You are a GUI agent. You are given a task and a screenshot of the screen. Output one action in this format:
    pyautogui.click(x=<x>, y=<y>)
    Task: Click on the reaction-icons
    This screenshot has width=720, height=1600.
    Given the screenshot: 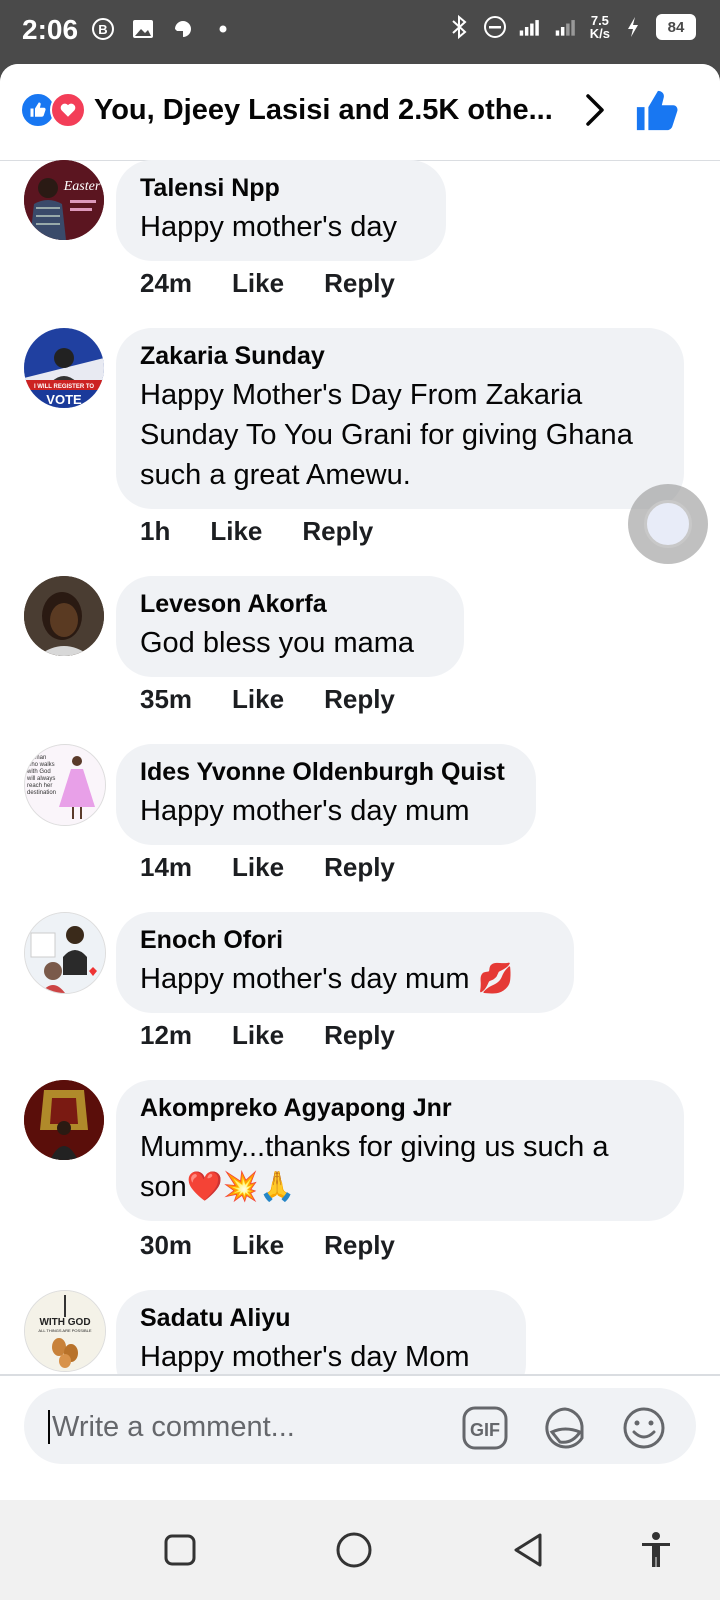 What is the action you would take?
    pyautogui.click(x=55, y=110)
    